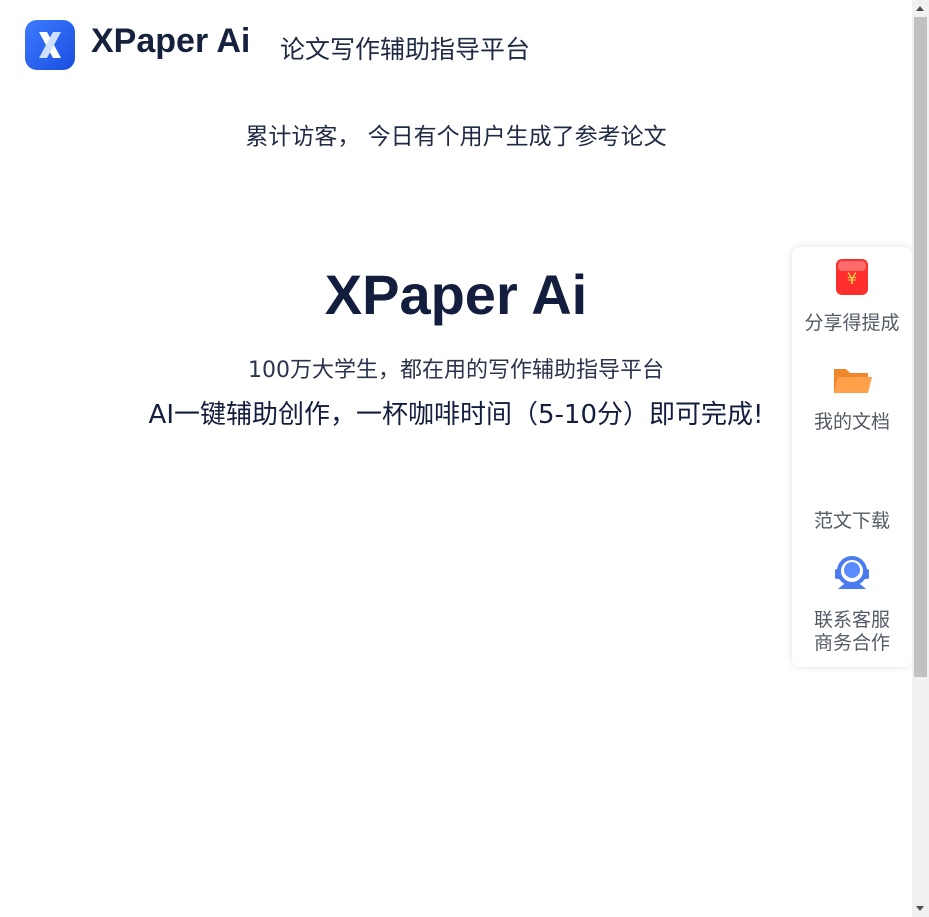 This screenshot has height=917, width=929. Describe the element at coordinates (851, 643) in the screenshot. I see `sidebar-item-label-secondary: 商务合作` at that location.